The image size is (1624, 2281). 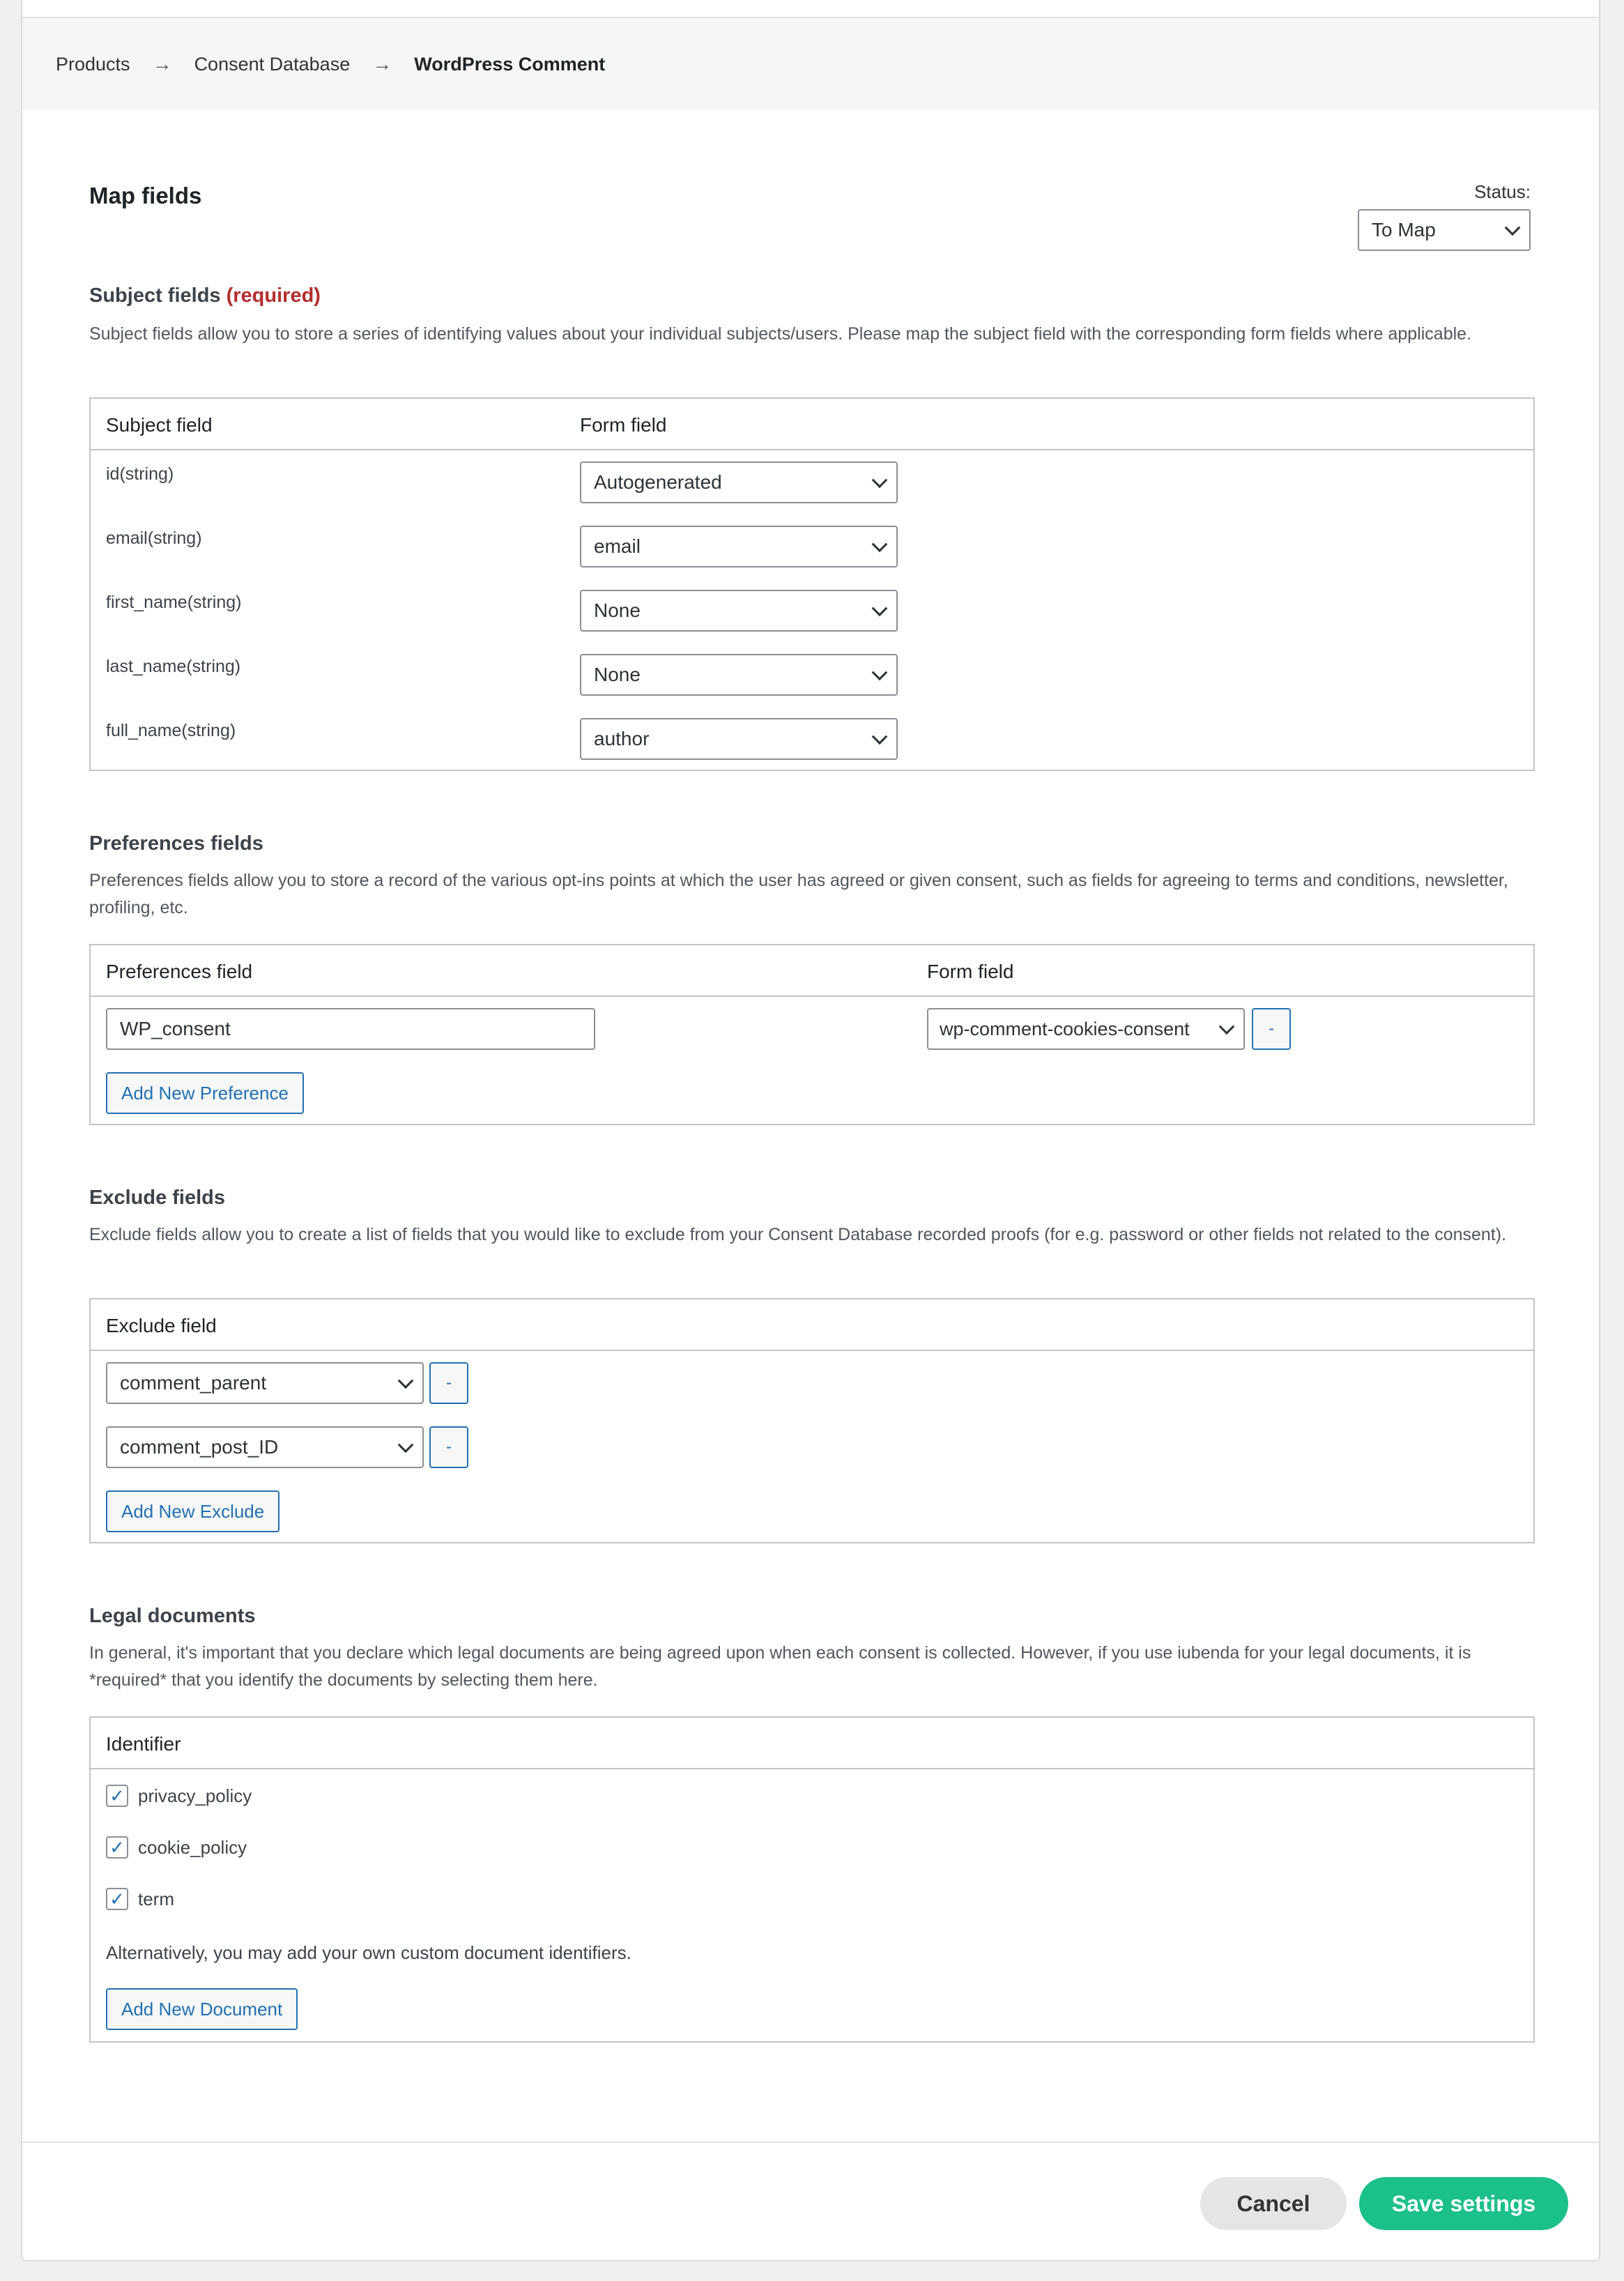 What do you see at coordinates (812, 1743) in the screenshot?
I see `legal-table-header: Identifier` at bounding box center [812, 1743].